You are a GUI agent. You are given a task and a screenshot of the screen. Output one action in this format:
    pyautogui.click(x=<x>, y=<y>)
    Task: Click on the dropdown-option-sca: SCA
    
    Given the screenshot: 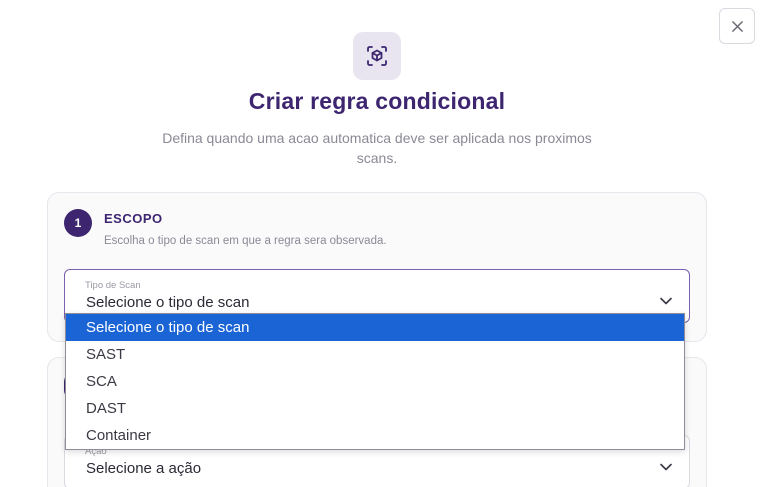 What is the action you would take?
    pyautogui.click(x=375, y=381)
    